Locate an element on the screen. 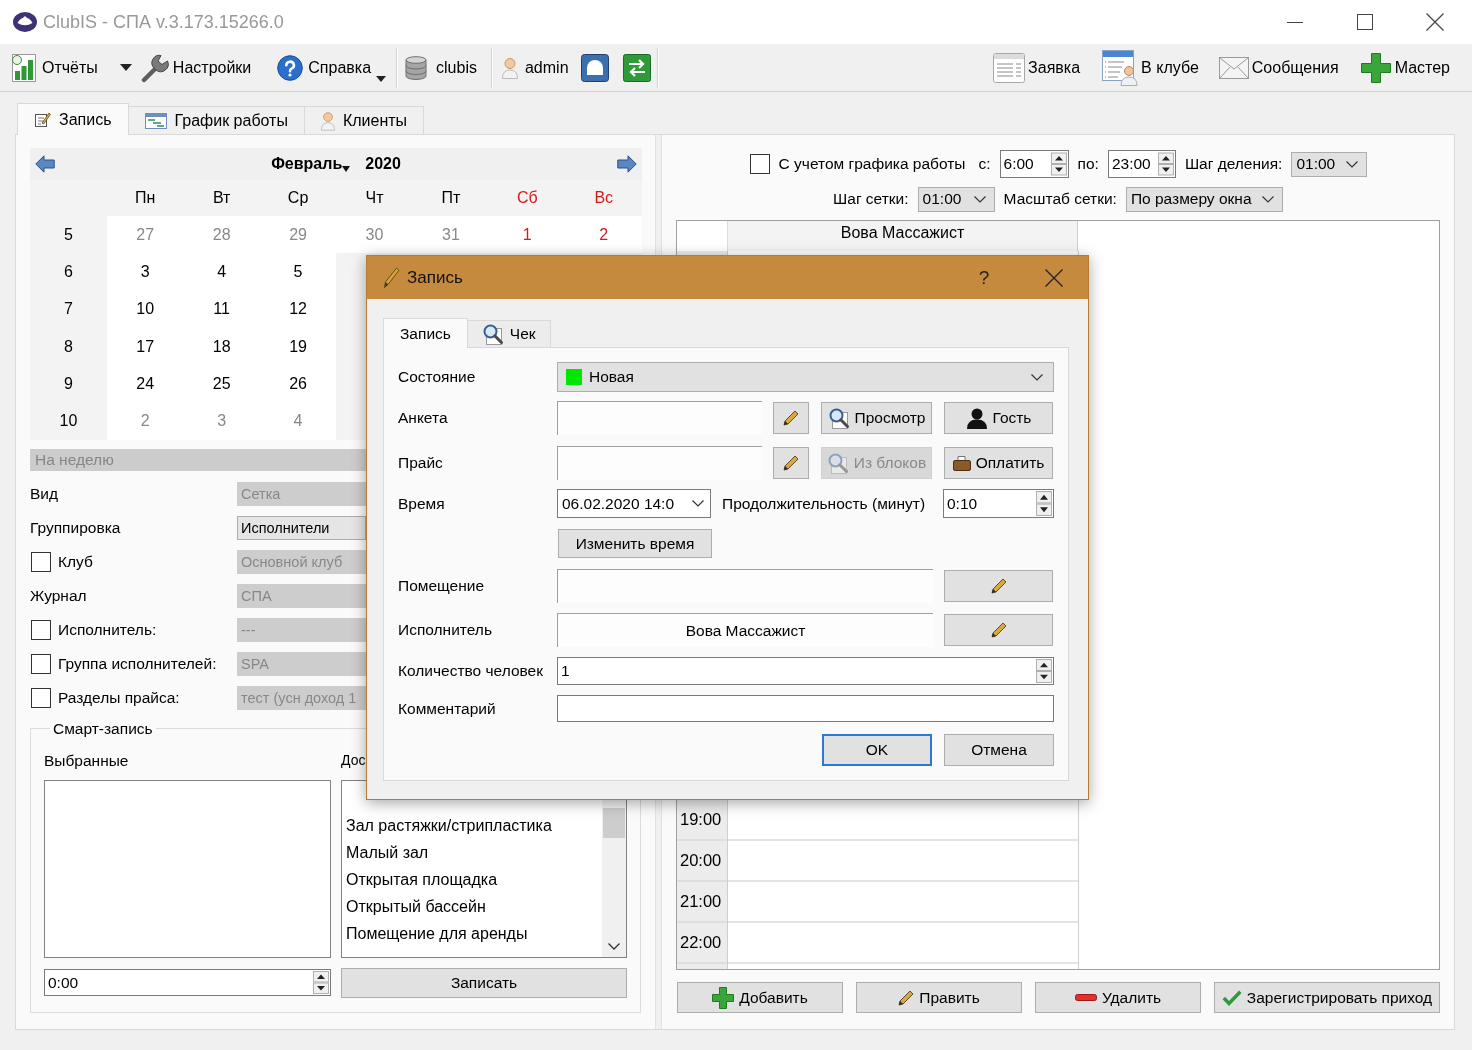 The width and height of the screenshot is (1472, 1050). edit-button: Править is located at coordinates (939, 997).